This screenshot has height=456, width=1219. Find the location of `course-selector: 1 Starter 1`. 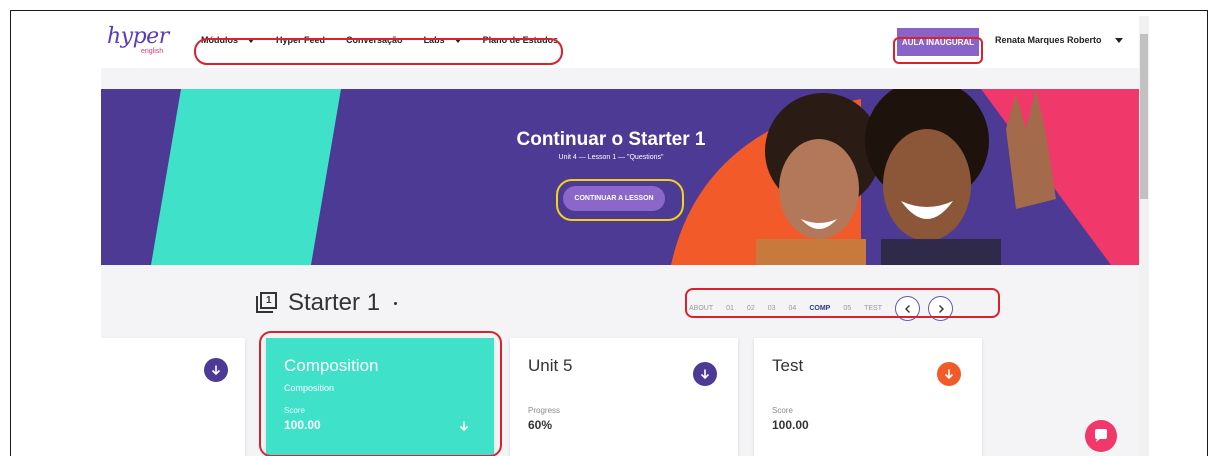

course-selector: 1 Starter 1 is located at coordinates (327, 303).